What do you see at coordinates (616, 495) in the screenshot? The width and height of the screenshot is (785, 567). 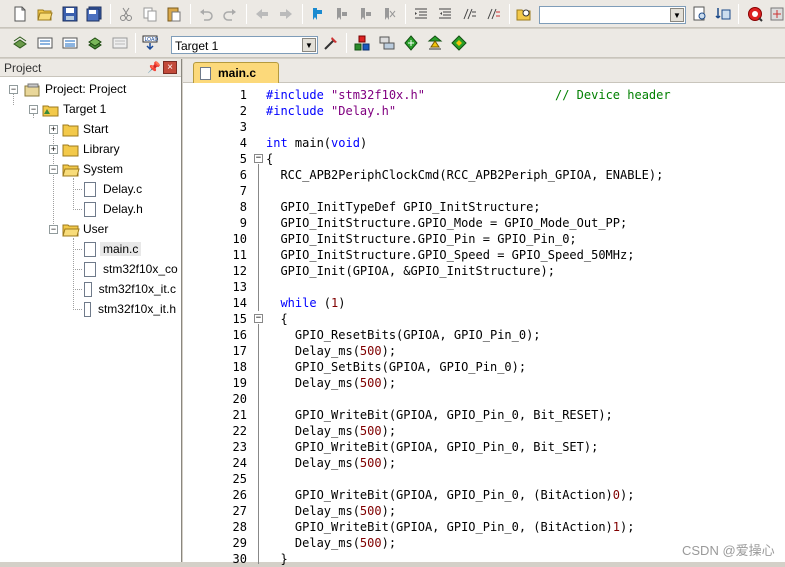 I see `code-token: 0` at bounding box center [616, 495].